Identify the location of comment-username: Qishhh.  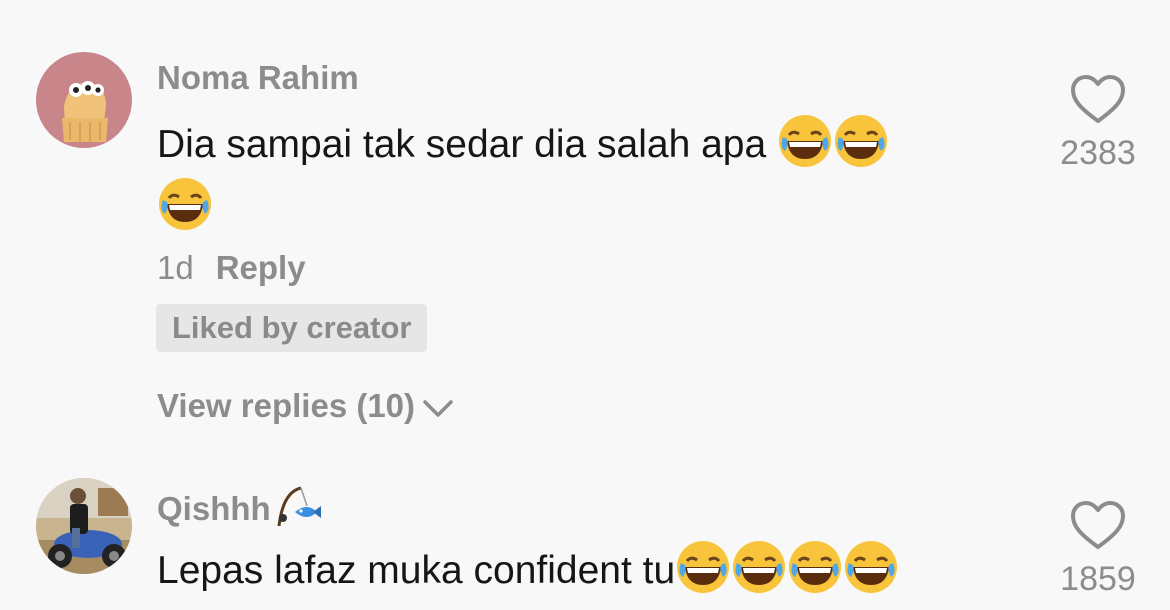
(240, 511).